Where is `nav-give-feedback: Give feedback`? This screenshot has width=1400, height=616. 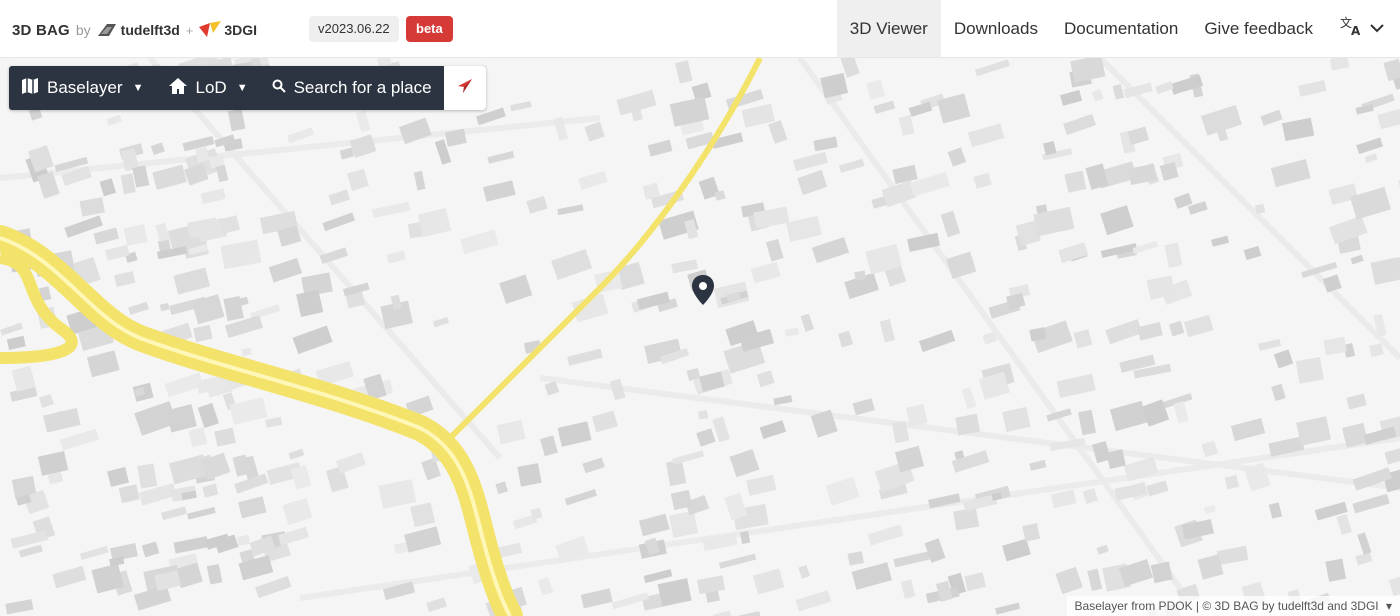 nav-give-feedback: Give feedback is located at coordinates (1258, 28).